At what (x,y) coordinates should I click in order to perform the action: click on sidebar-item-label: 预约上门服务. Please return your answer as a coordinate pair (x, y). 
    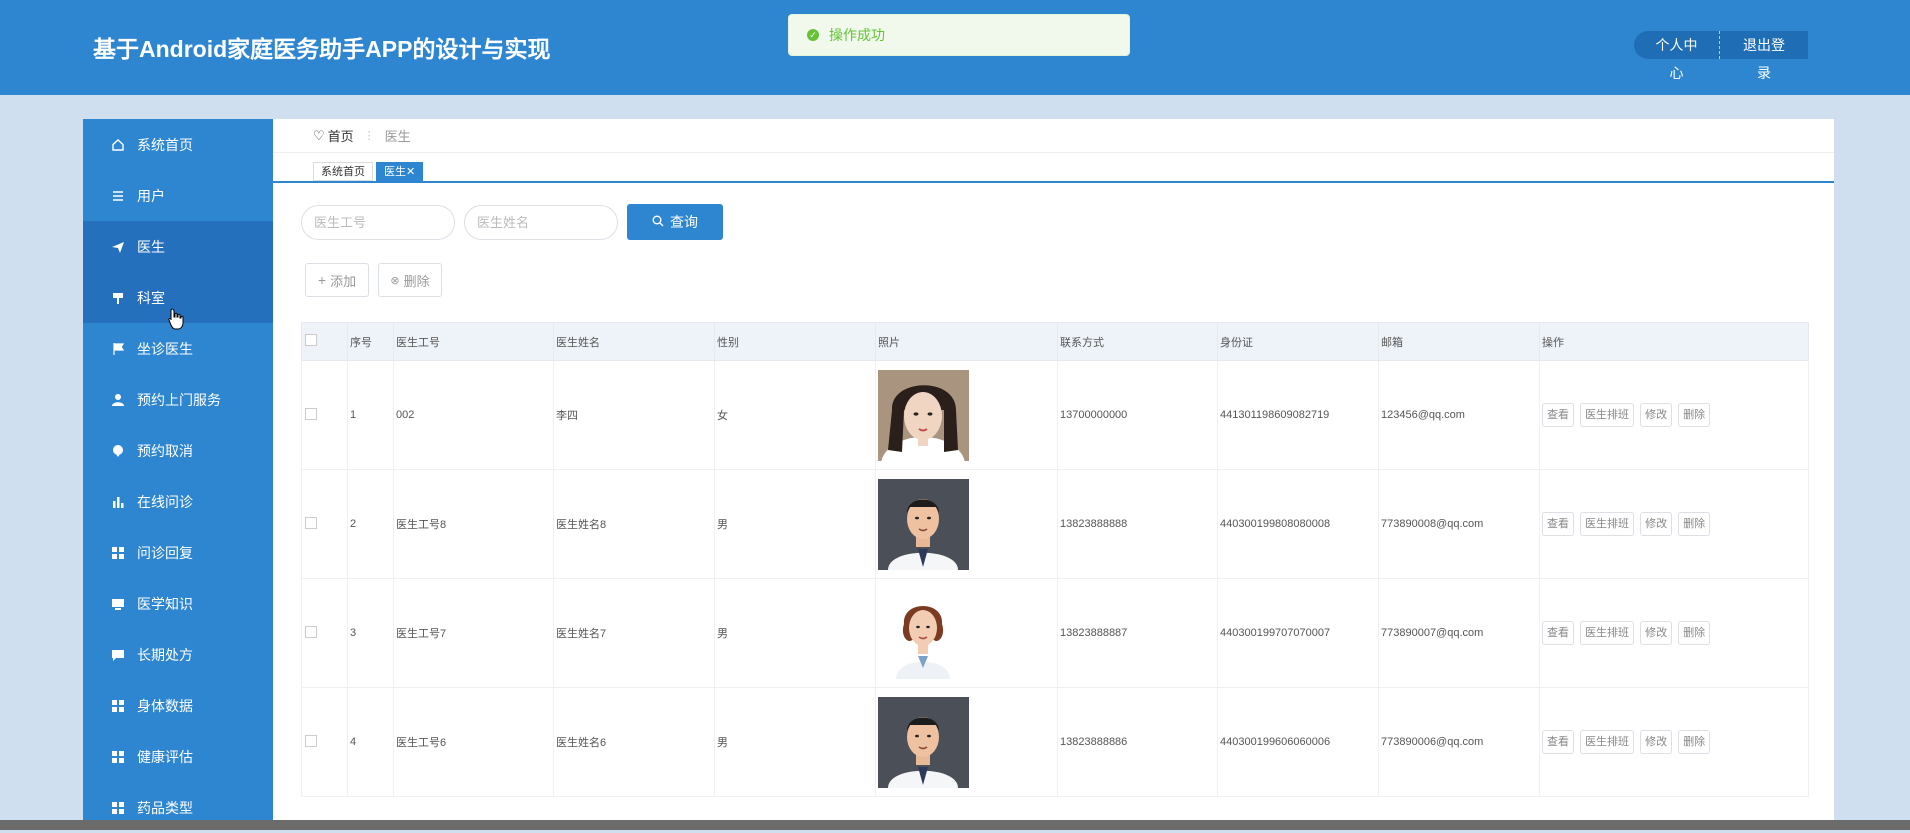
    Looking at the image, I should click on (179, 399).